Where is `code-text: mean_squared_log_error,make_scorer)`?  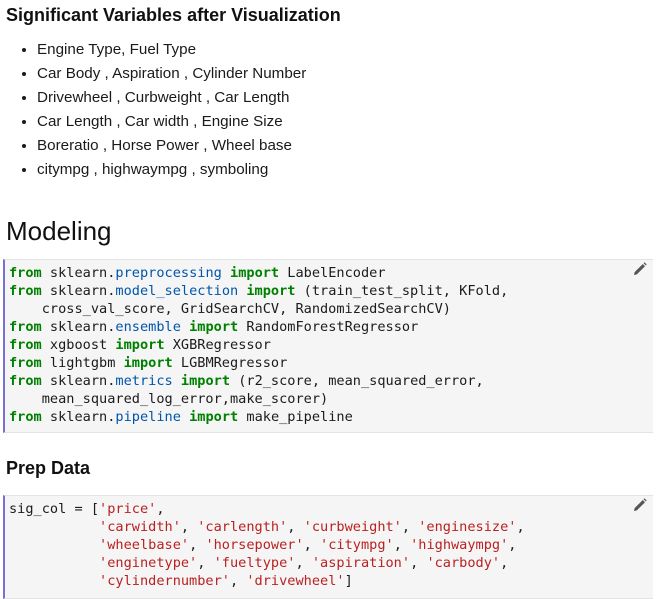 code-text: mean_squared_log_error,make_scorer) is located at coordinates (169, 399).